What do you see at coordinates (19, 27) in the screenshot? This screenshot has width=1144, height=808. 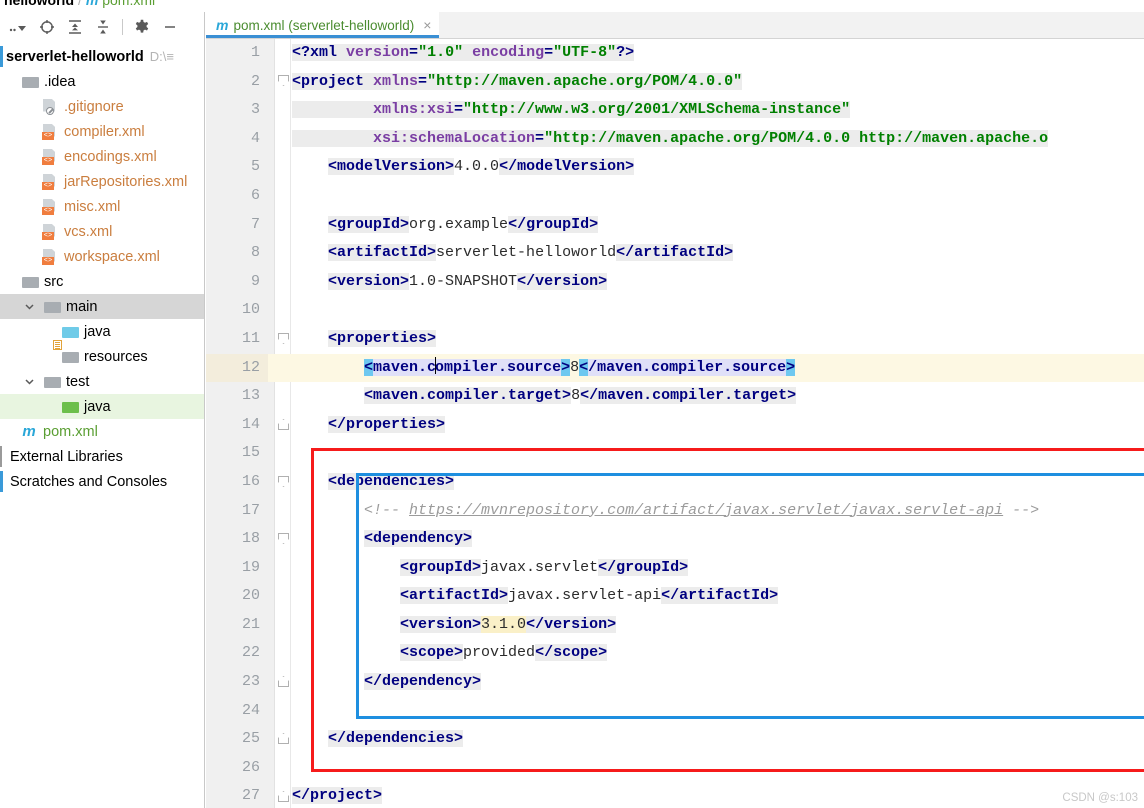 I see `select-opened-file-dropdown` at bounding box center [19, 27].